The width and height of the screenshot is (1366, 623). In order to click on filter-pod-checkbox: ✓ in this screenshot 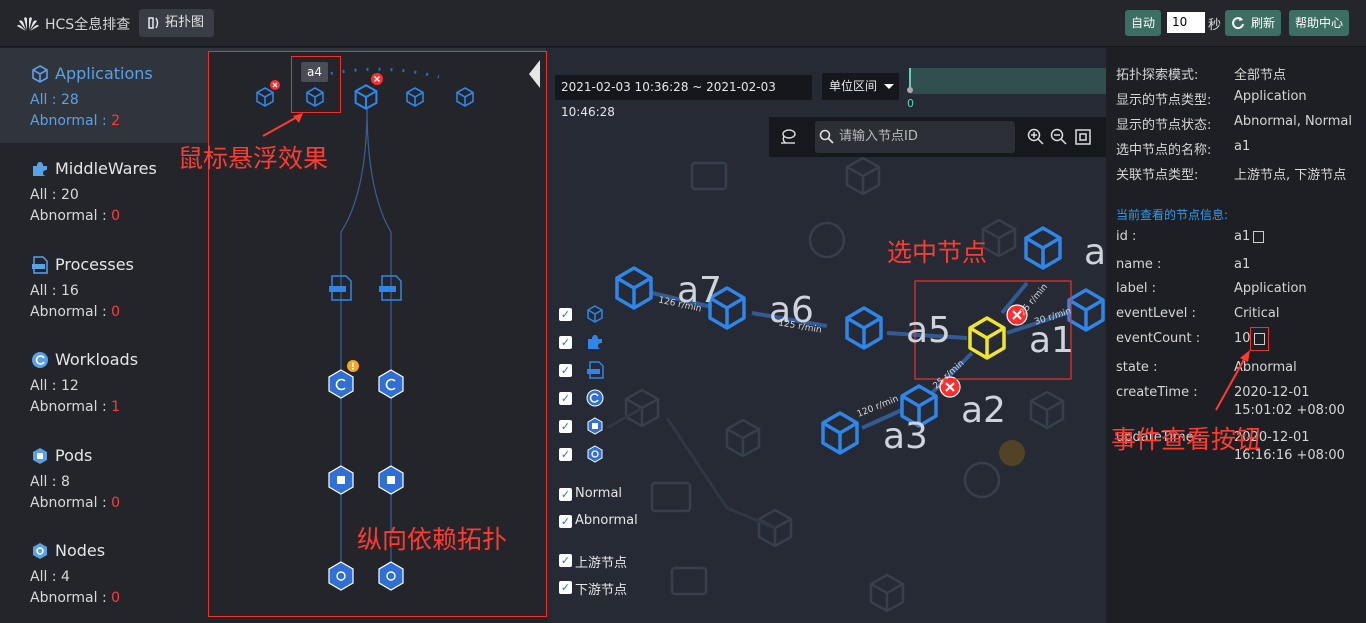, I will do `click(565, 426)`.